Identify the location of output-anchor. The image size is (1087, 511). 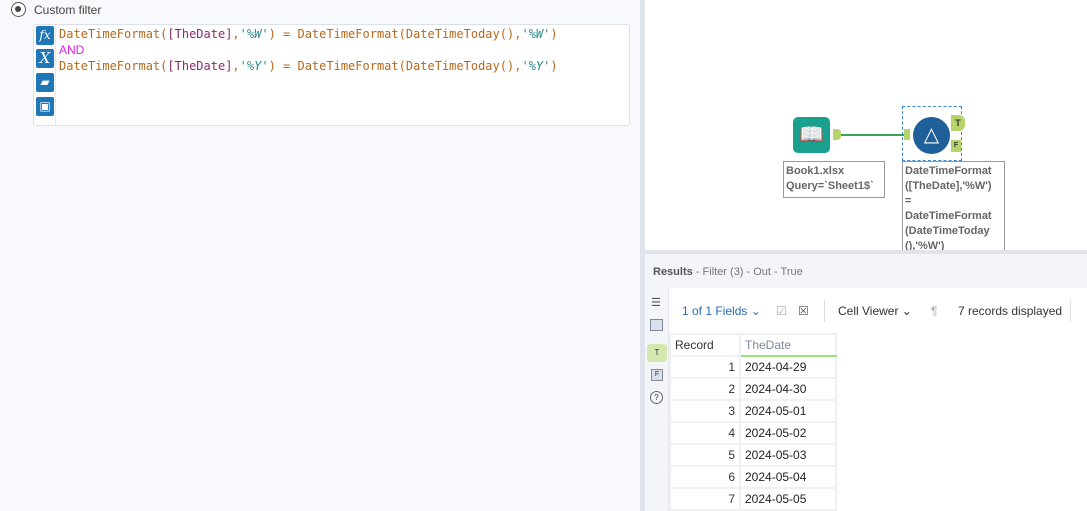
(837, 134).